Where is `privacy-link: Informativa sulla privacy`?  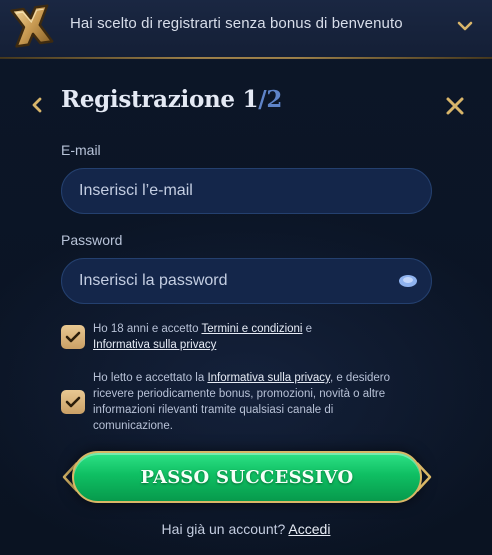
privacy-link: Informativa sulla privacy is located at coordinates (154, 345).